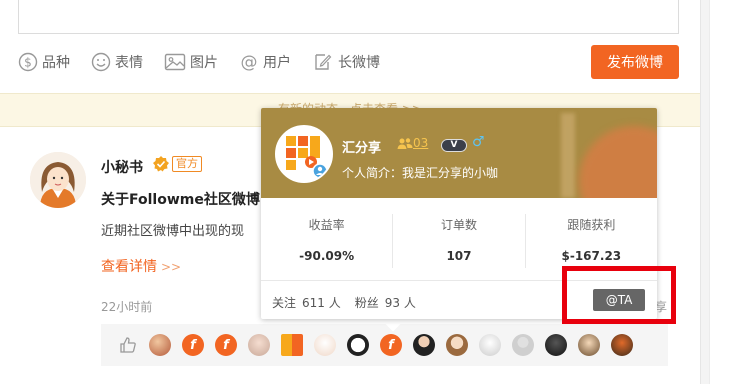 Image resolution: width=731 pixels, height=384 pixels. I want to click on tool-variety: $ 品种, so click(44, 62).